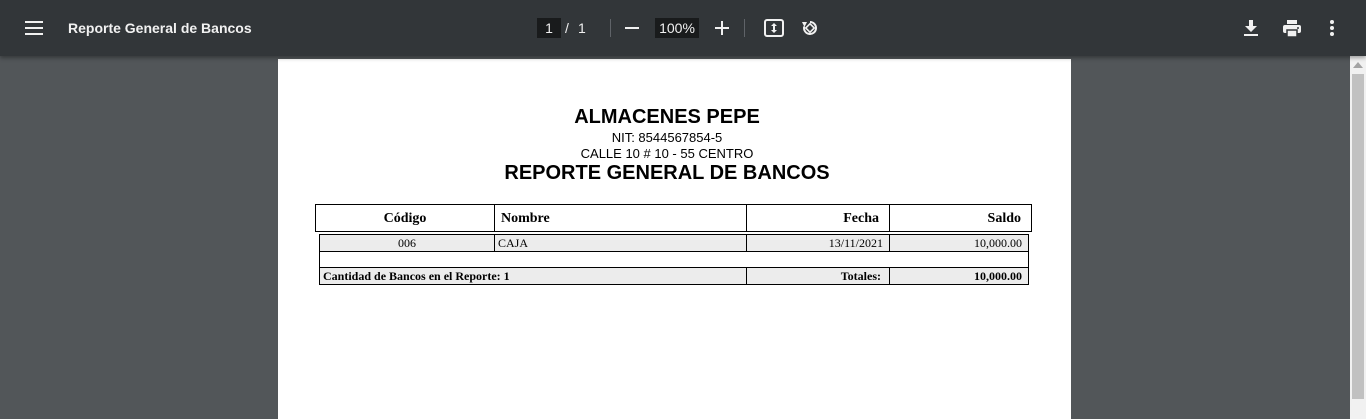 The width and height of the screenshot is (1366, 419). What do you see at coordinates (667, 153) in the screenshot?
I see `company-address: CALLE 10 # 10 - 55 CENTRO` at bounding box center [667, 153].